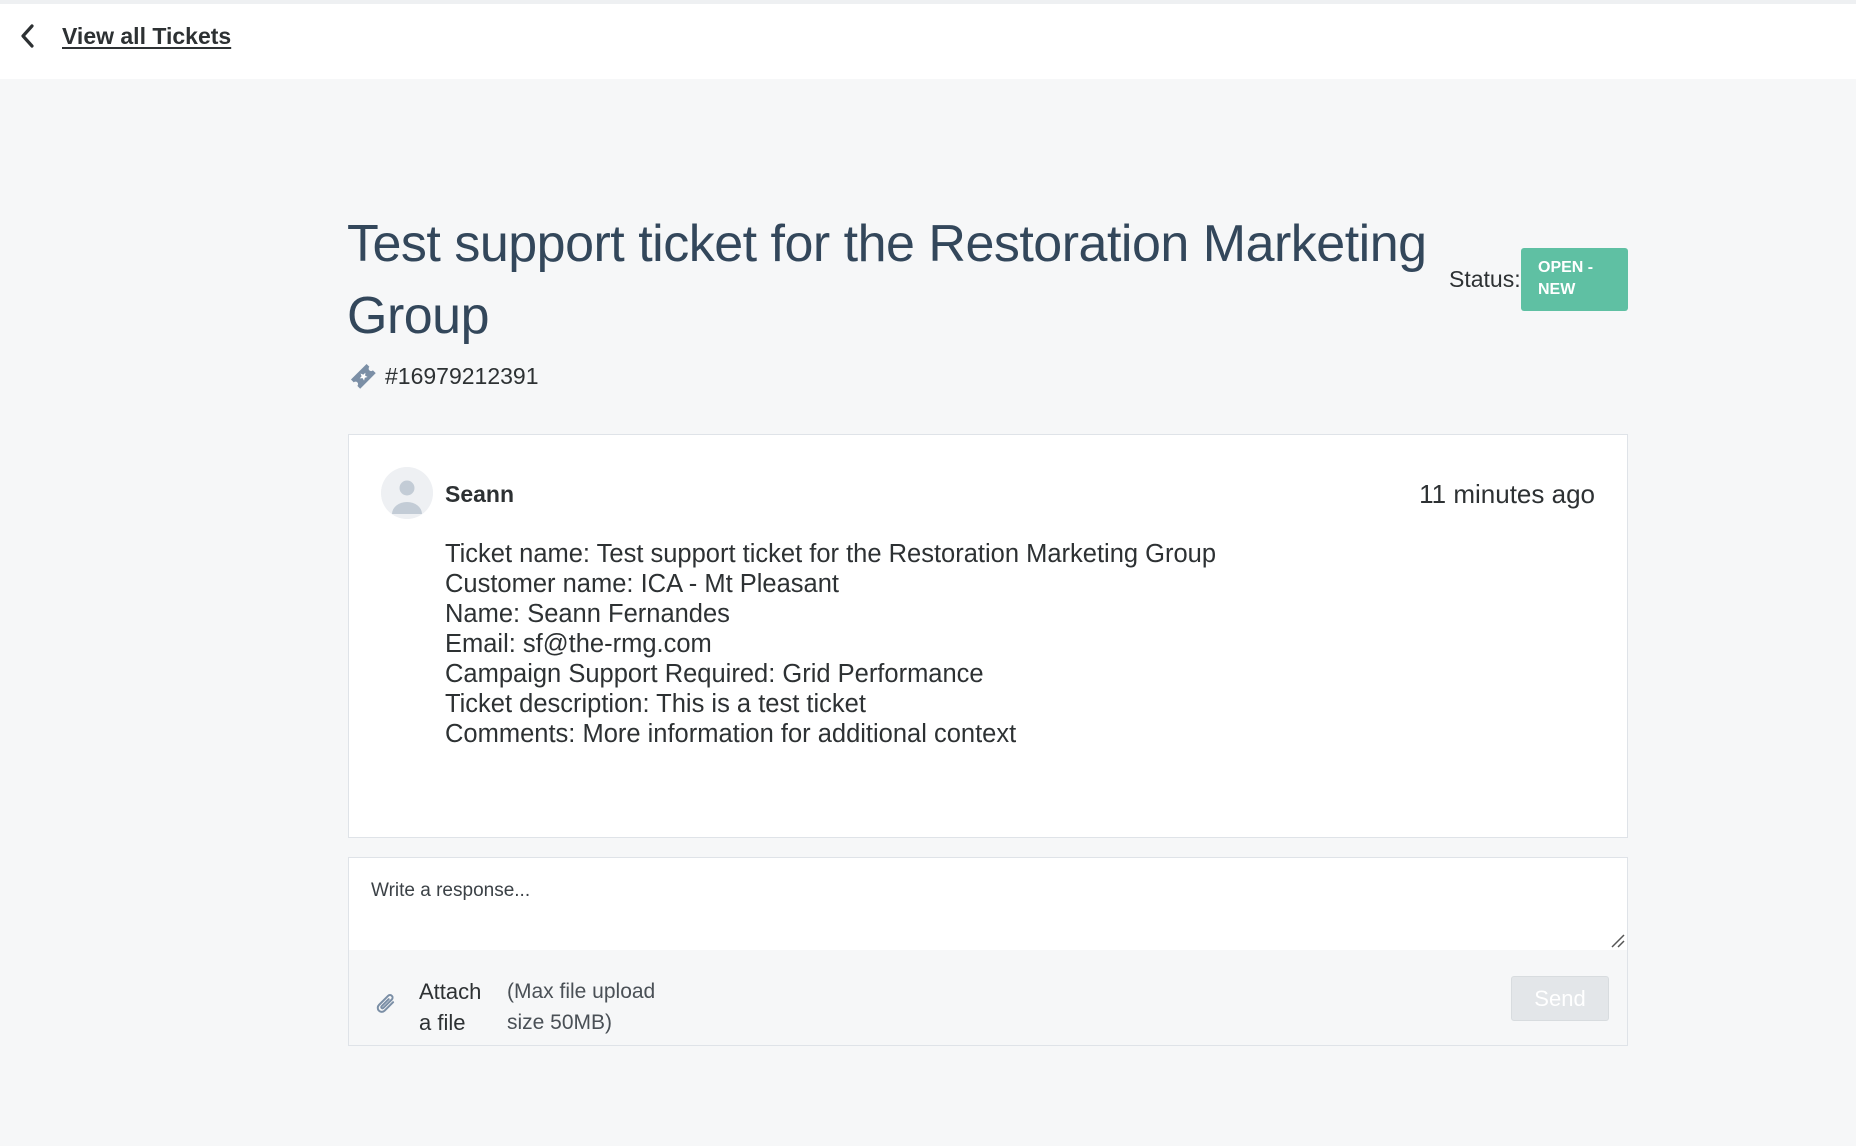  What do you see at coordinates (587, 614) in the screenshot?
I see `message-line: Name: Seann Fernandes` at bounding box center [587, 614].